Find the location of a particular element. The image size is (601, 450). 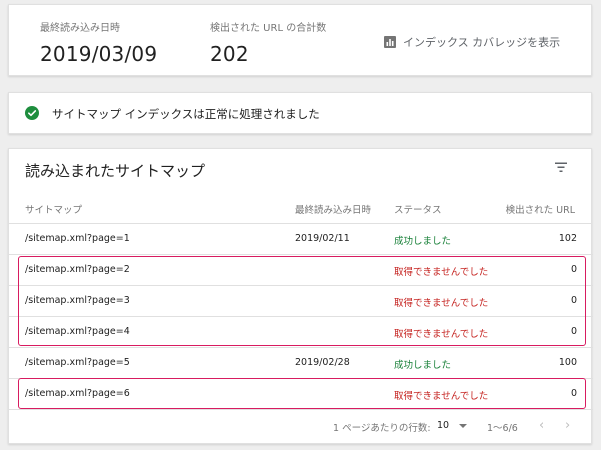

view-index-coverage-label: インデックス カバレッジを表示 is located at coordinates (482, 42).